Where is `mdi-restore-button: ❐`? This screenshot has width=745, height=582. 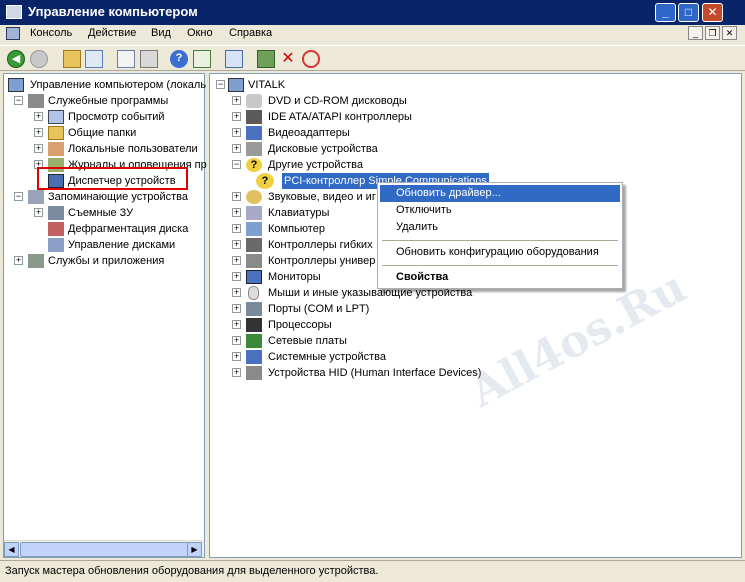
mdi-restore-button: ❐ is located at coordinates (712, 33).